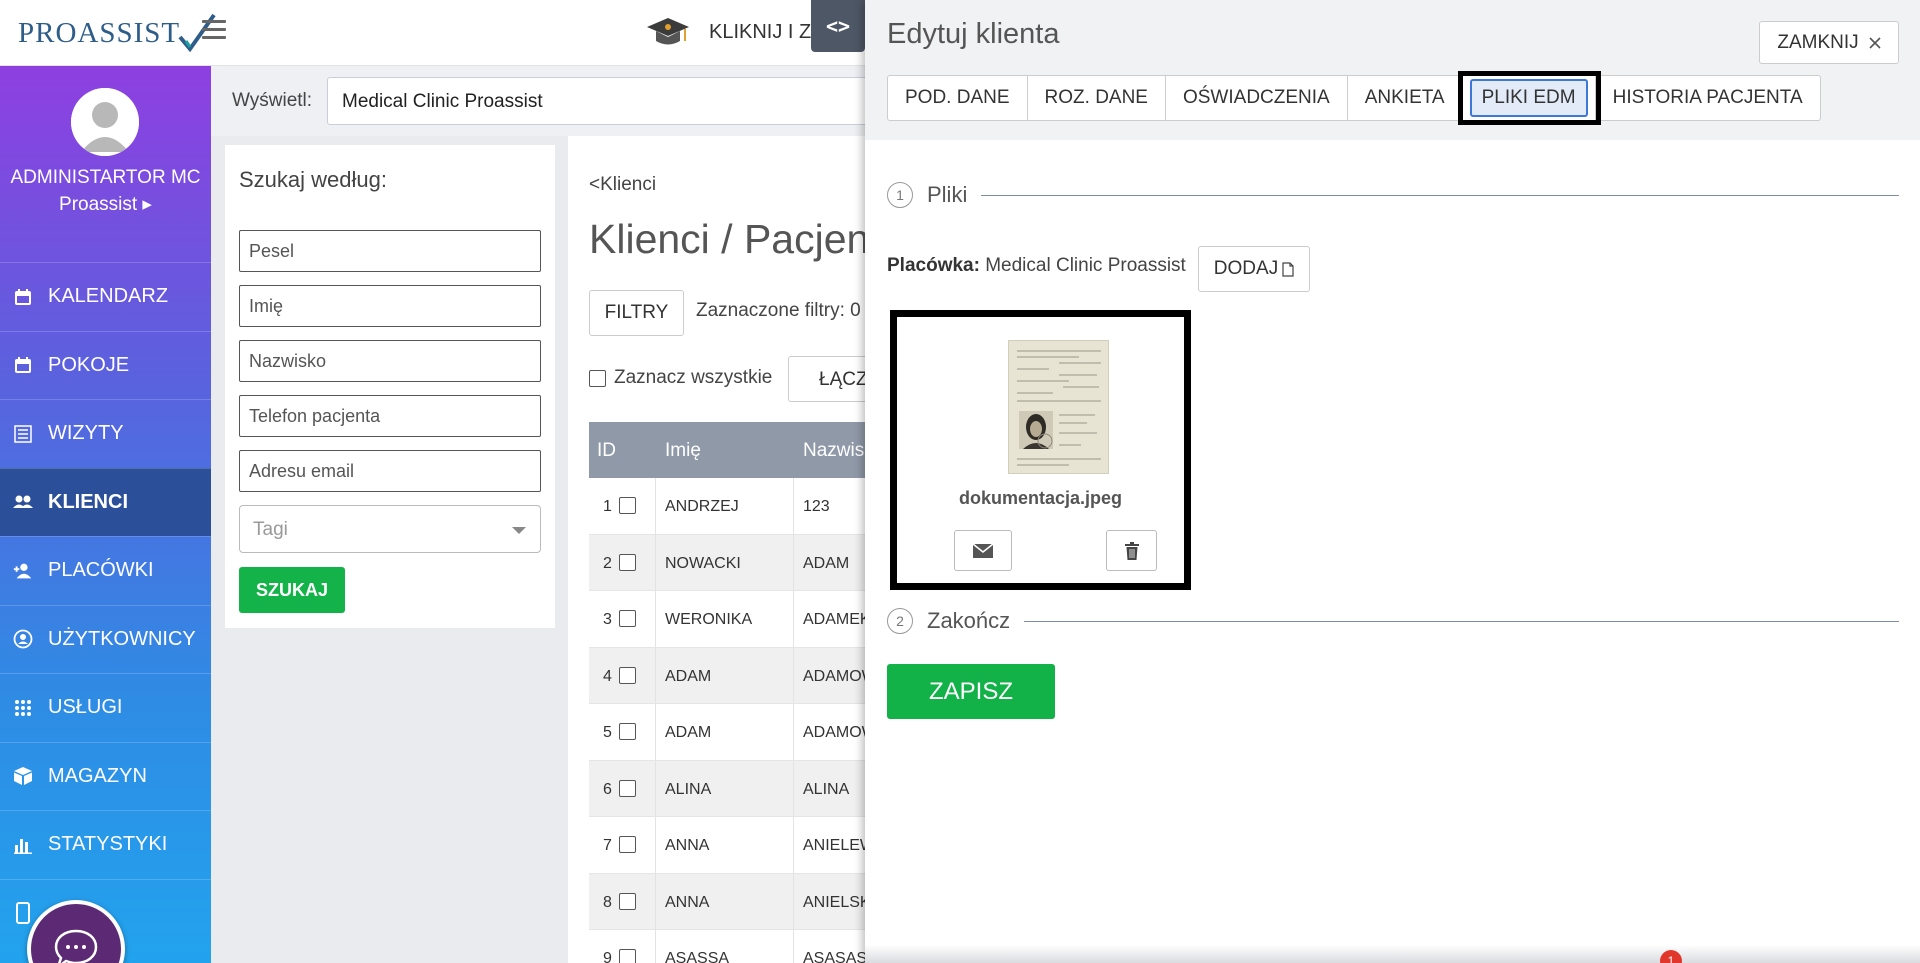  Describe the element at coordinates (390, 529) in the screenshot. I see `tags-select: Tagi` at that location.